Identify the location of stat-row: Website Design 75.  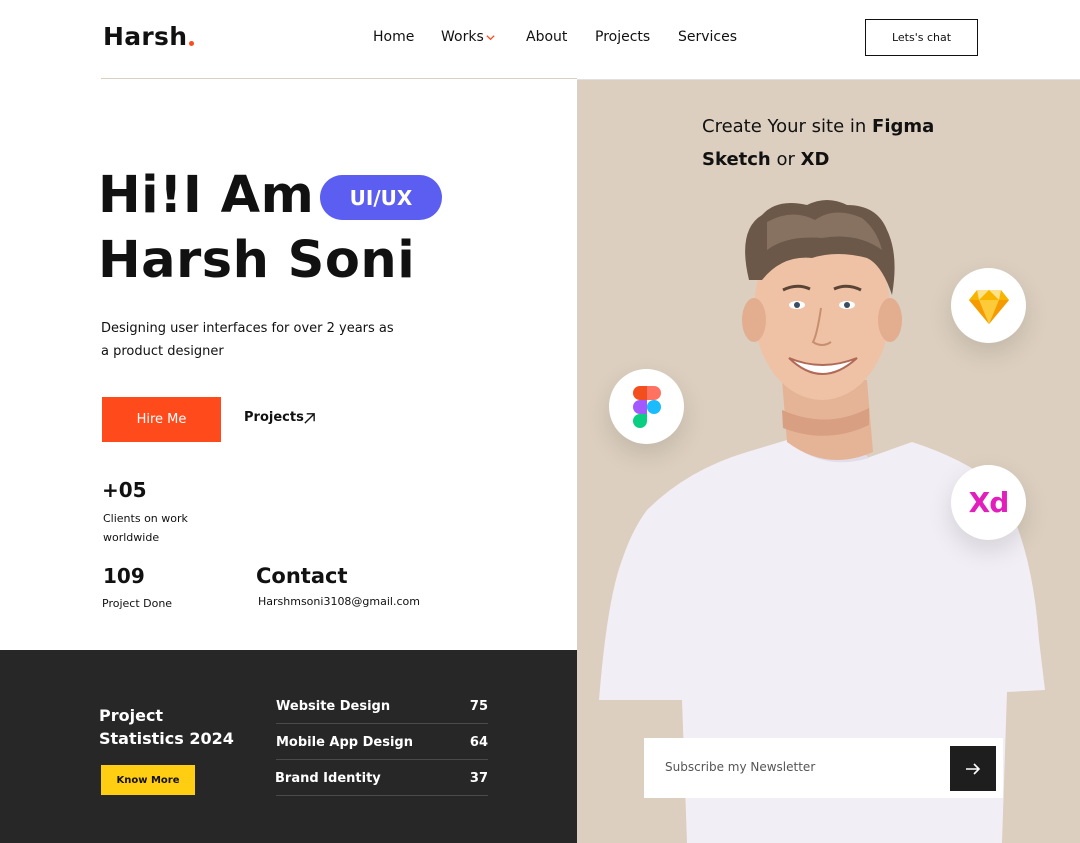
(382, 706).